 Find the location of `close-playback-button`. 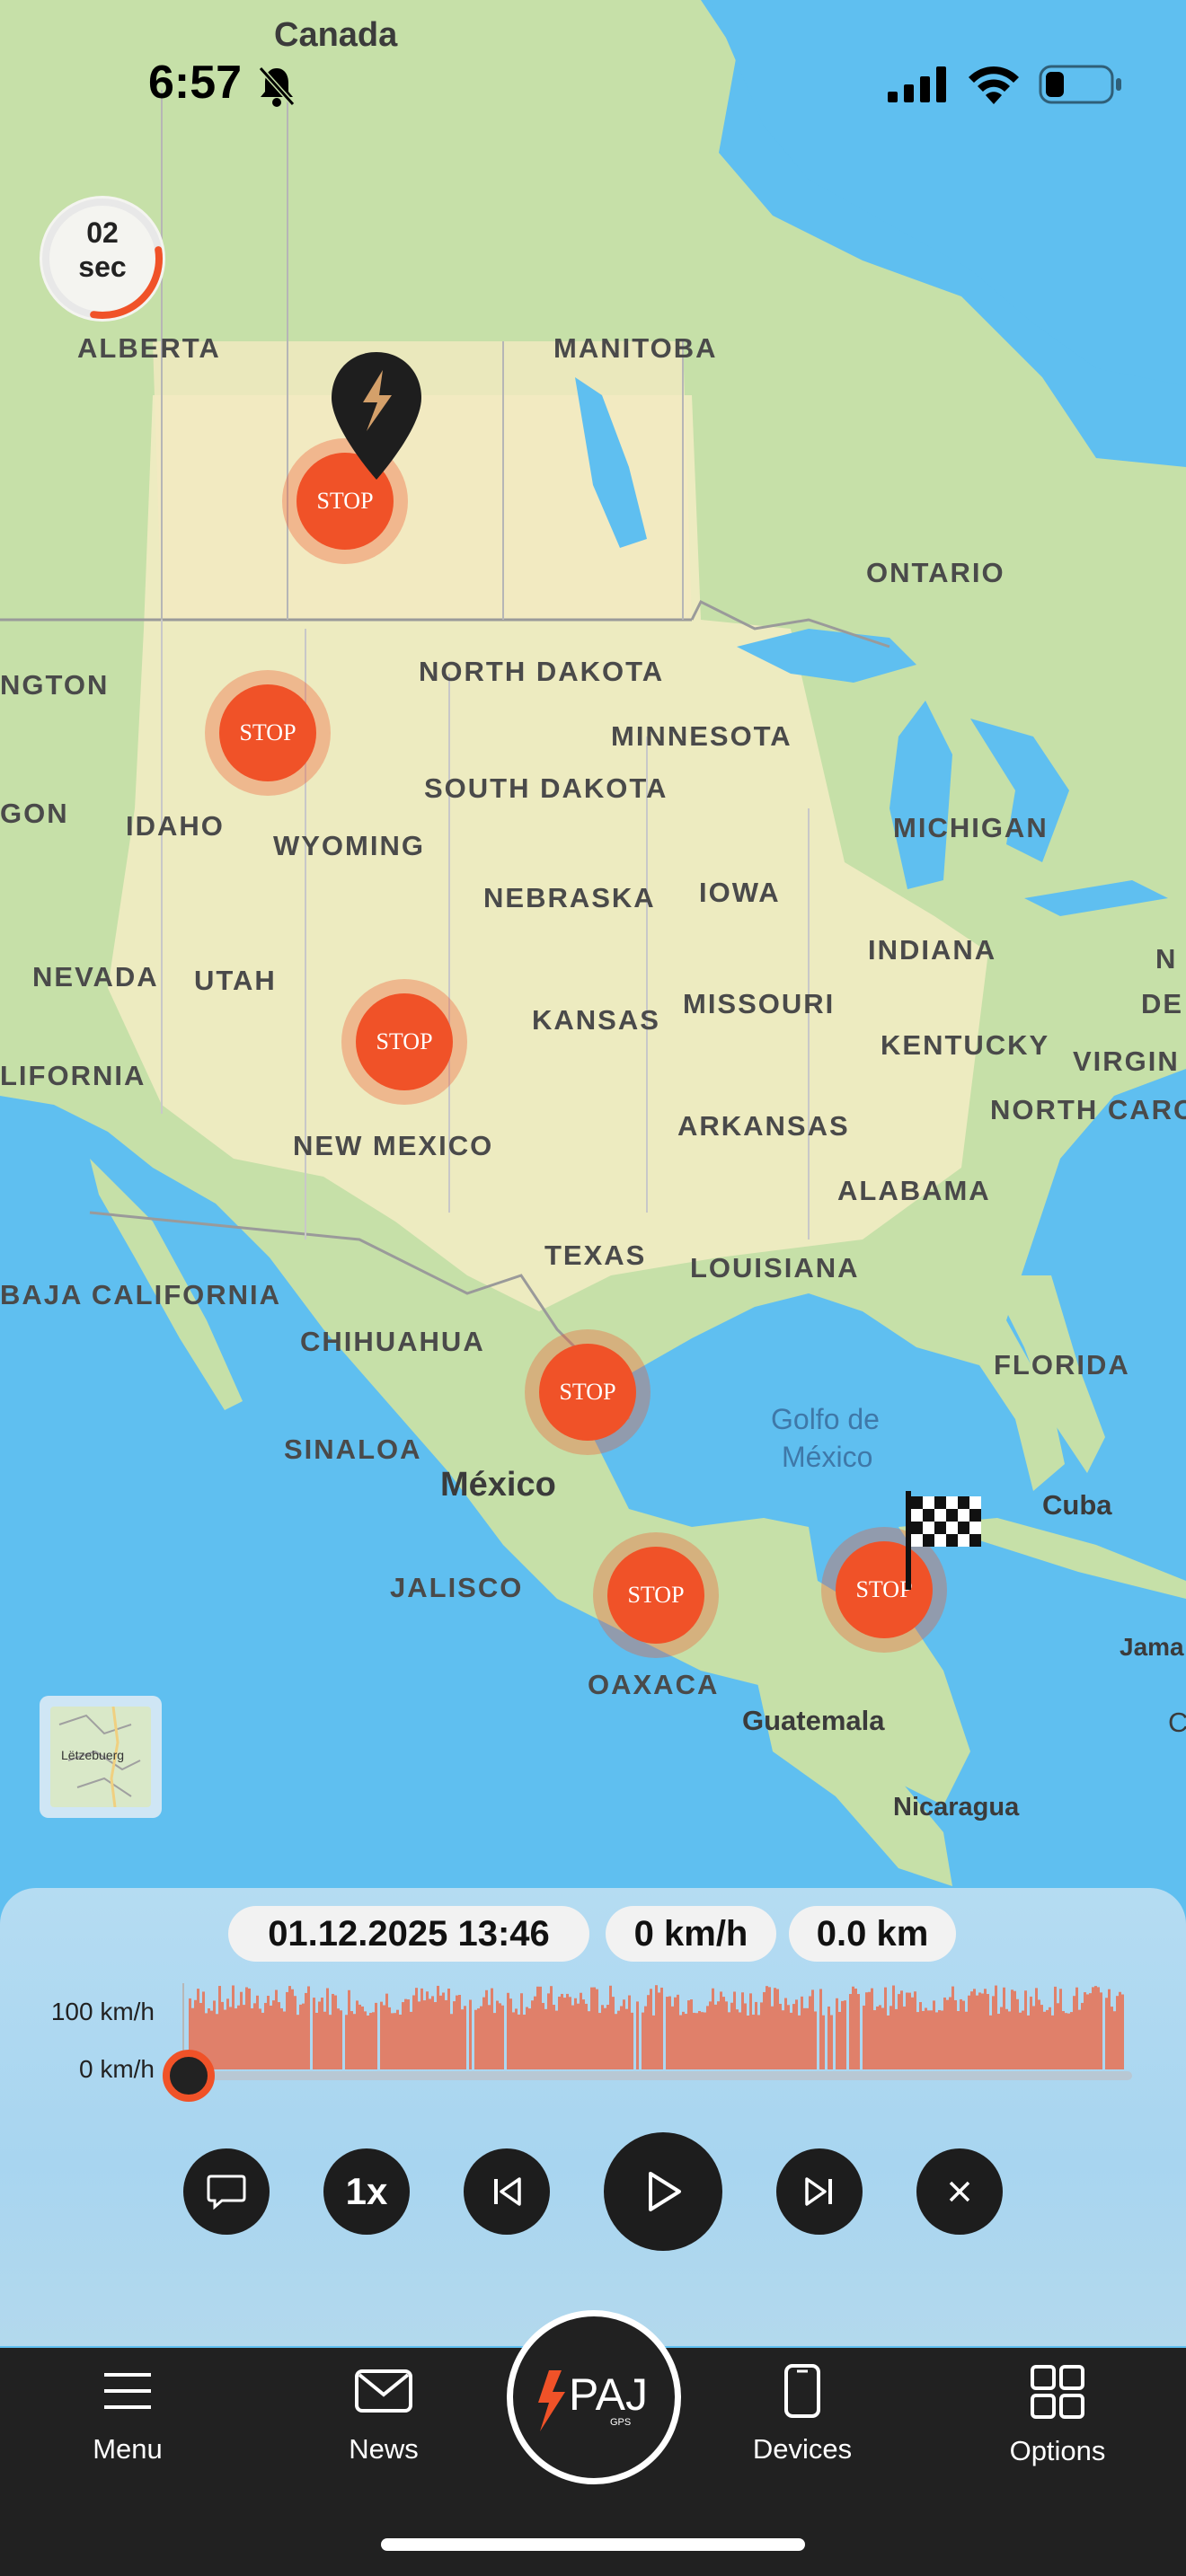

close-playback-button is located at coordinates (959, 2191).